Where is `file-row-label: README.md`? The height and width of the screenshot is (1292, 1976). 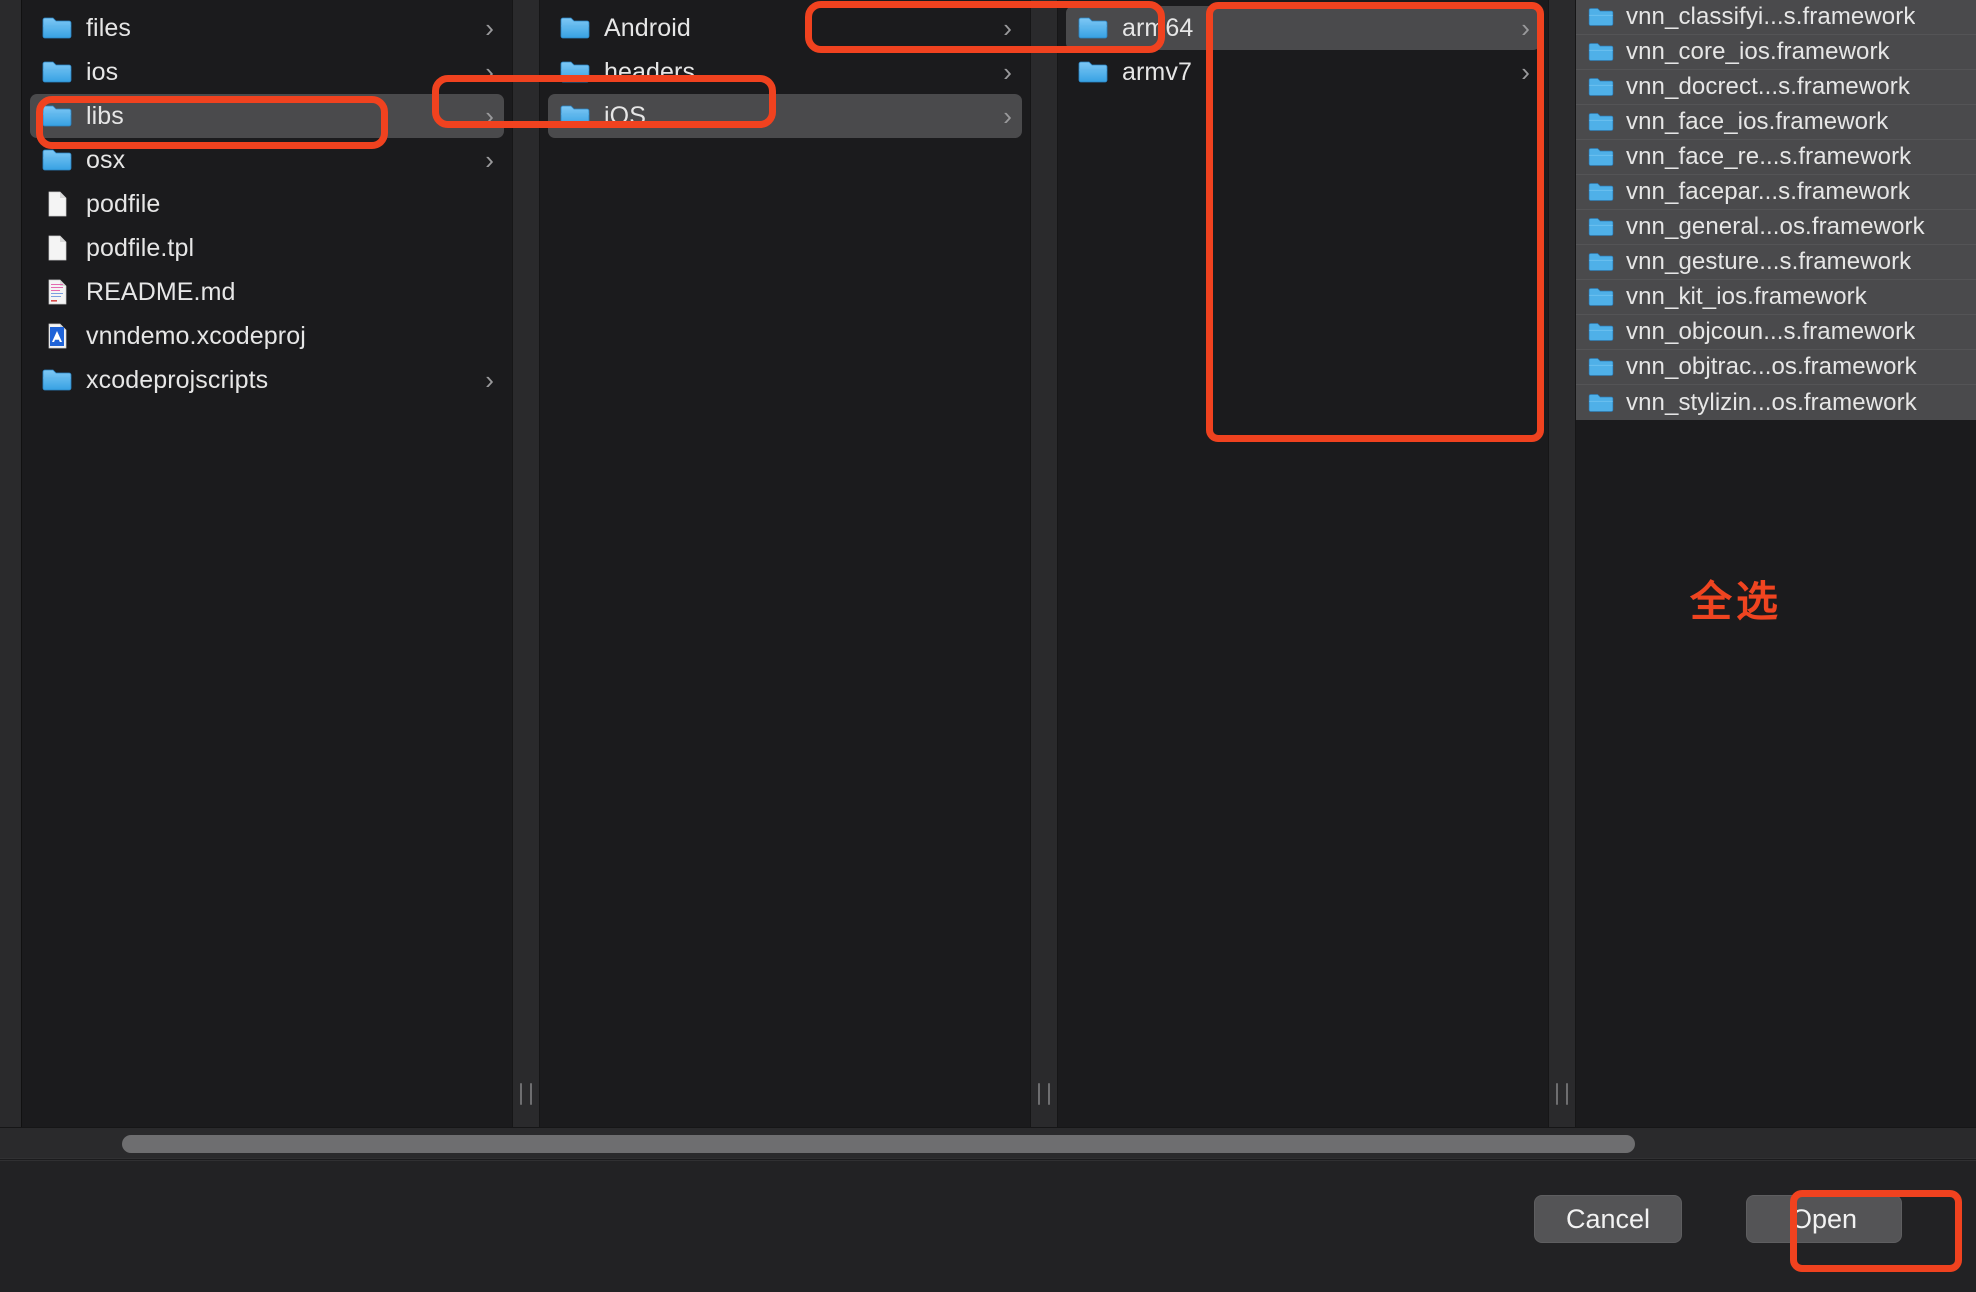
file-row-label: README.md is located at coordinates (161, 291).